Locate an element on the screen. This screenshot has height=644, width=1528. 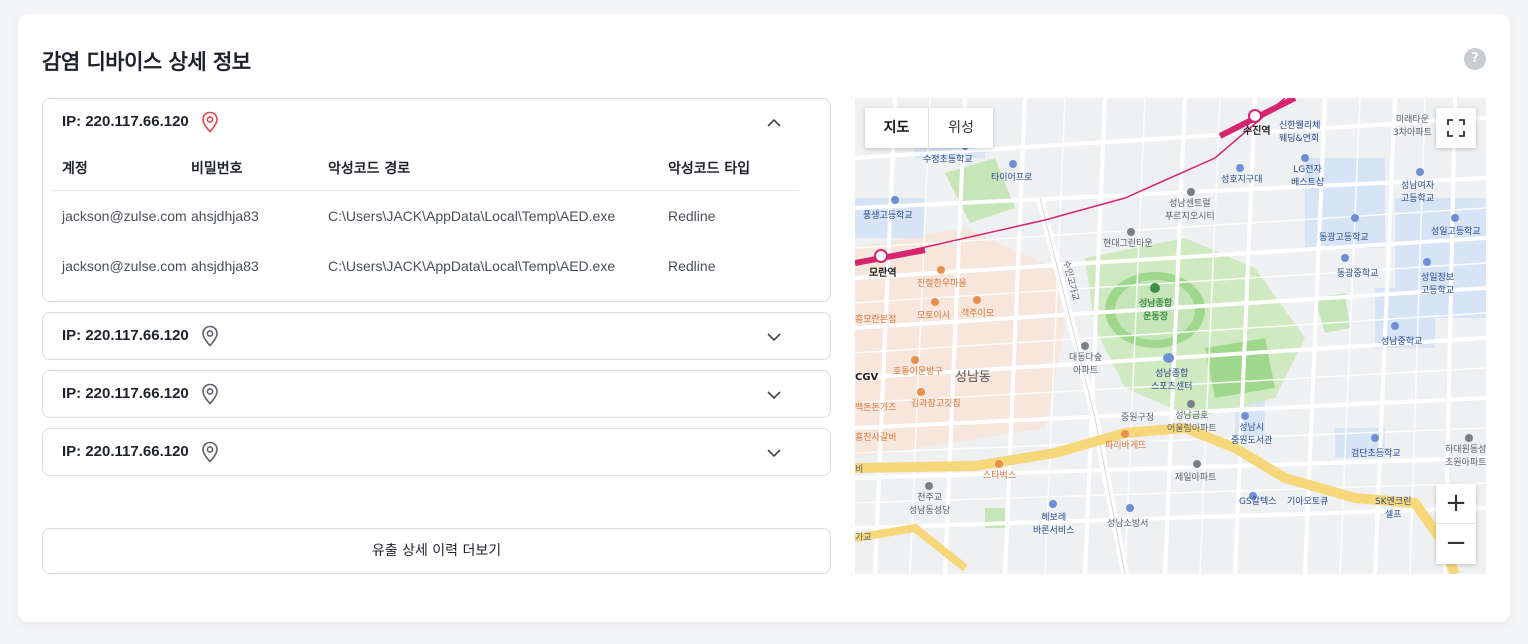
map-label: 미래타운 3차아파트 is located at coordinates (1412, 126).